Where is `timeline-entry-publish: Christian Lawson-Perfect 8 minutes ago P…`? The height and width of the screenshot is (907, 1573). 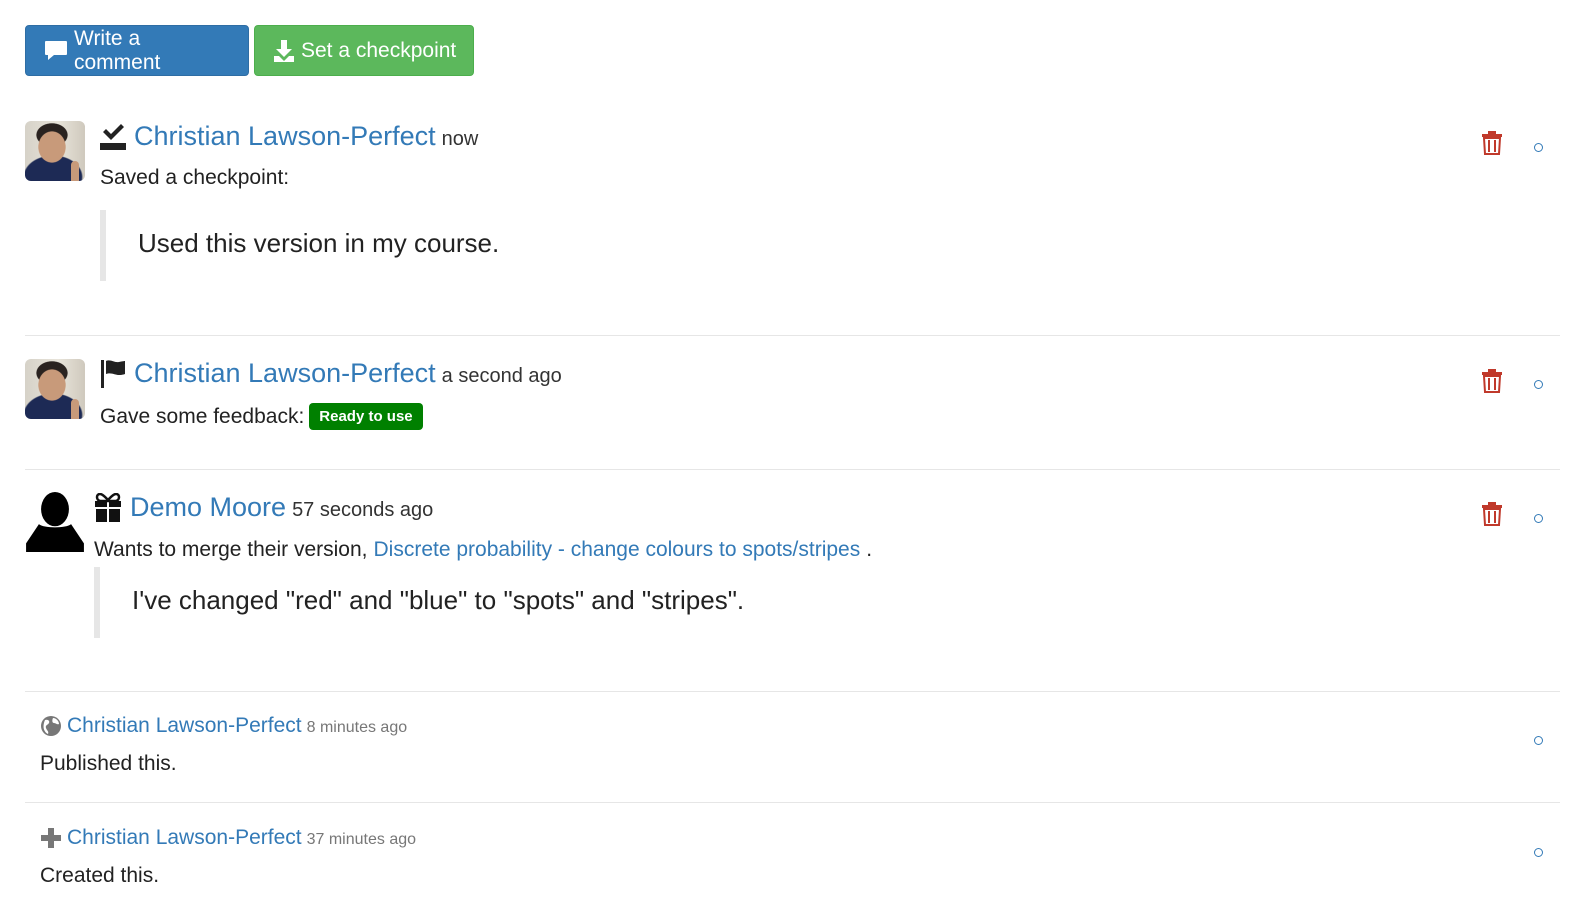
timeline-entry-publish: Christian Lawson-Perfect 8 minutes ago P… is located at coordinates (792, 749).